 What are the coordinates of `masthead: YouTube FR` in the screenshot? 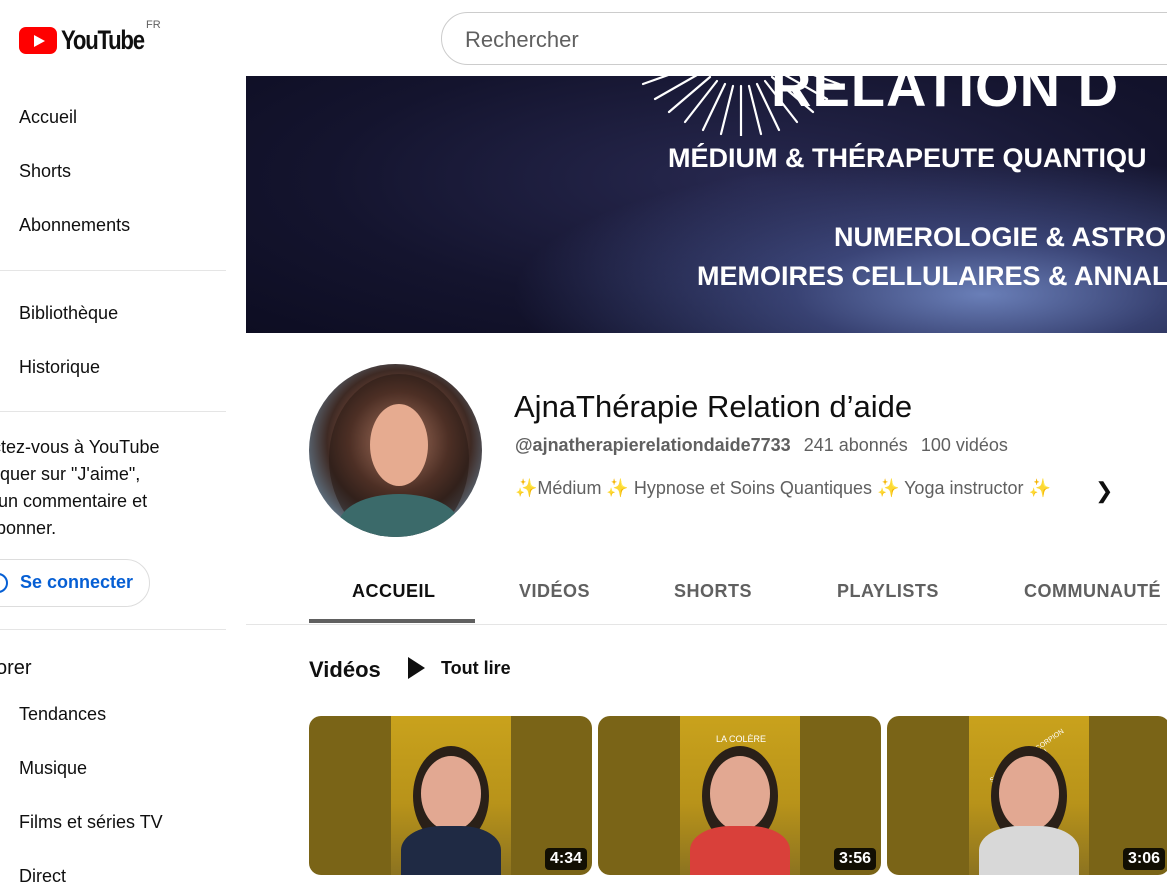 It's located at (583, 38).